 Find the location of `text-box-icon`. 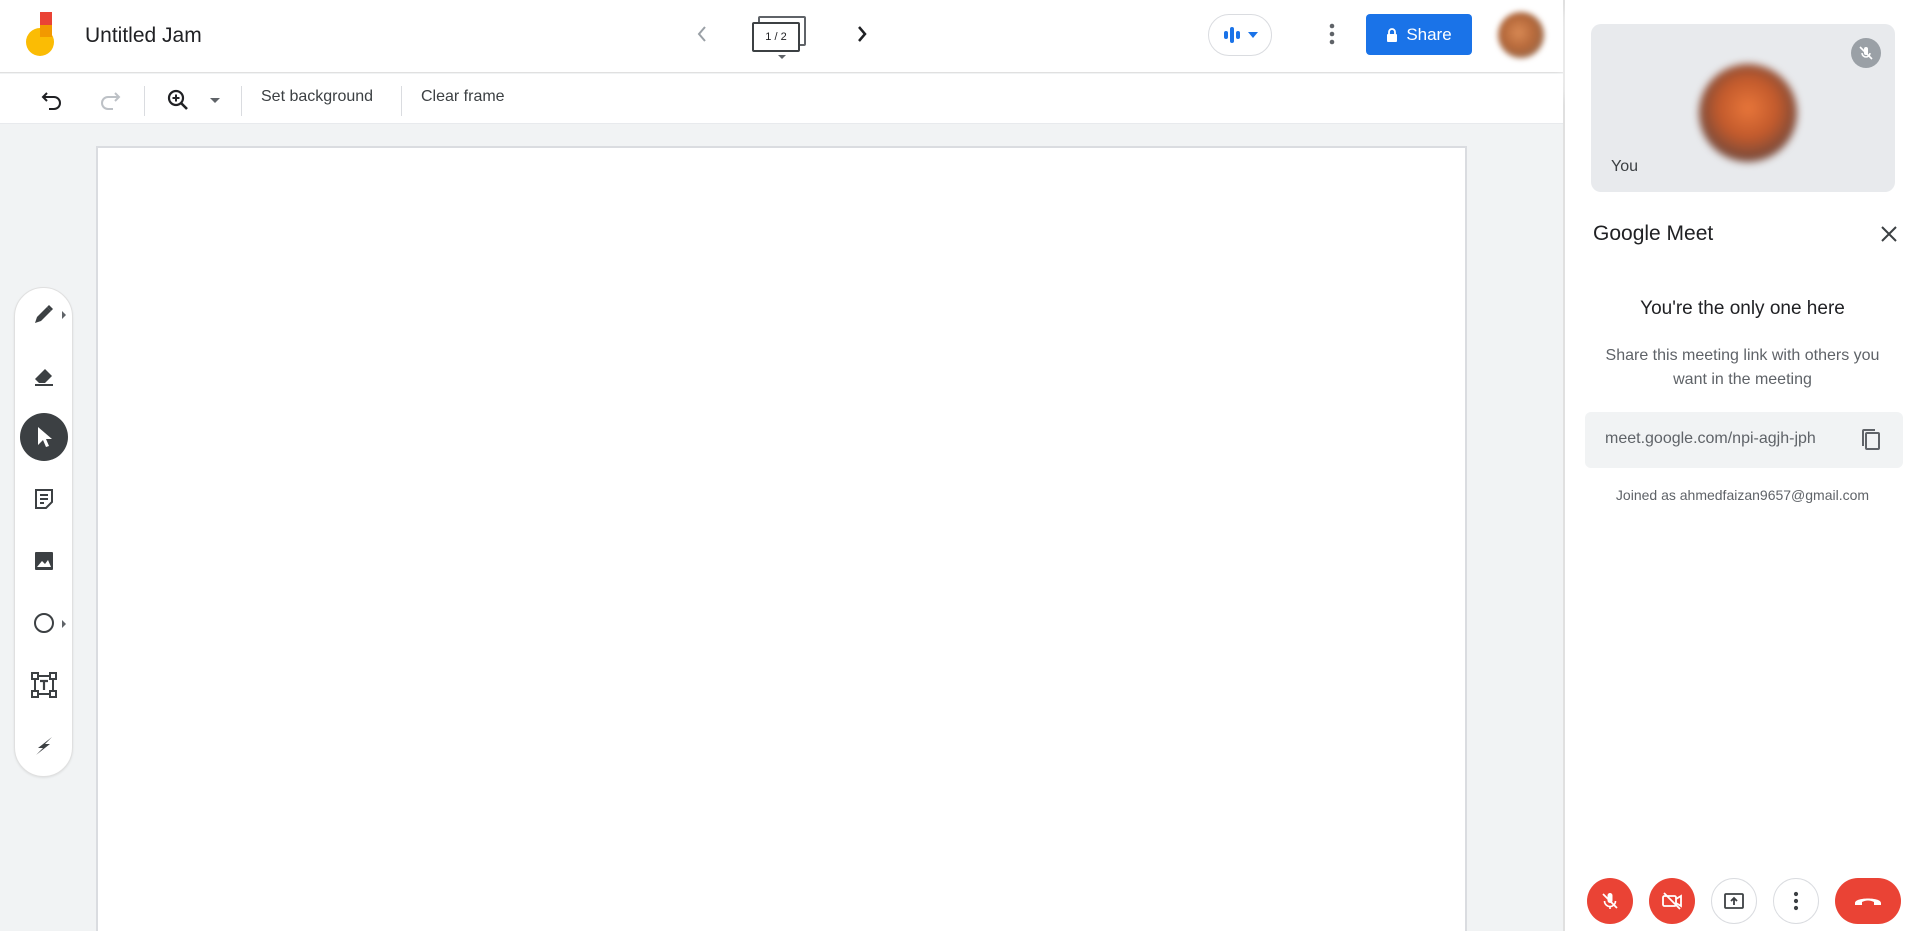

text-box-icon is located at coordinates (44, 685).